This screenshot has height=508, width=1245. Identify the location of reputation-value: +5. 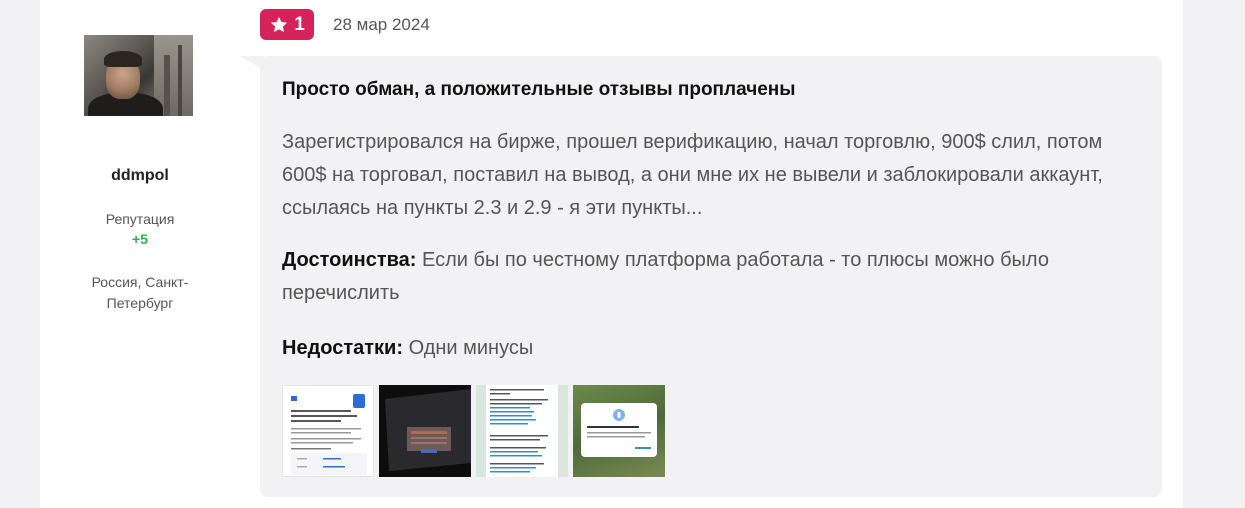
(140, 239).